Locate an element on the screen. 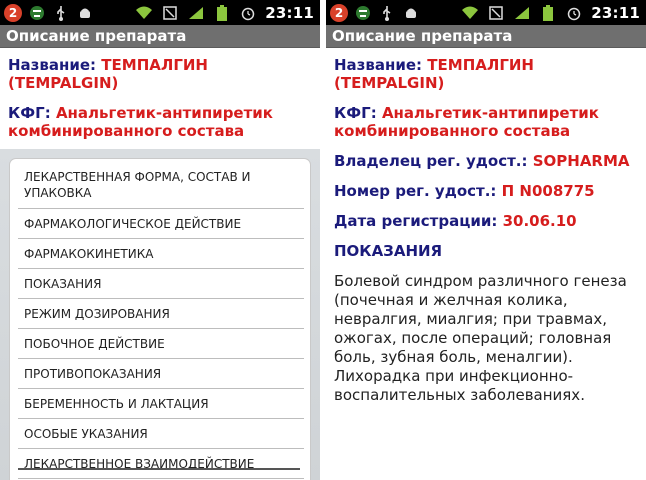 The width and height of the screenshot is (646, 480). reg-number-label: Номер рег. удост.: is located at coordinates (415, 191).